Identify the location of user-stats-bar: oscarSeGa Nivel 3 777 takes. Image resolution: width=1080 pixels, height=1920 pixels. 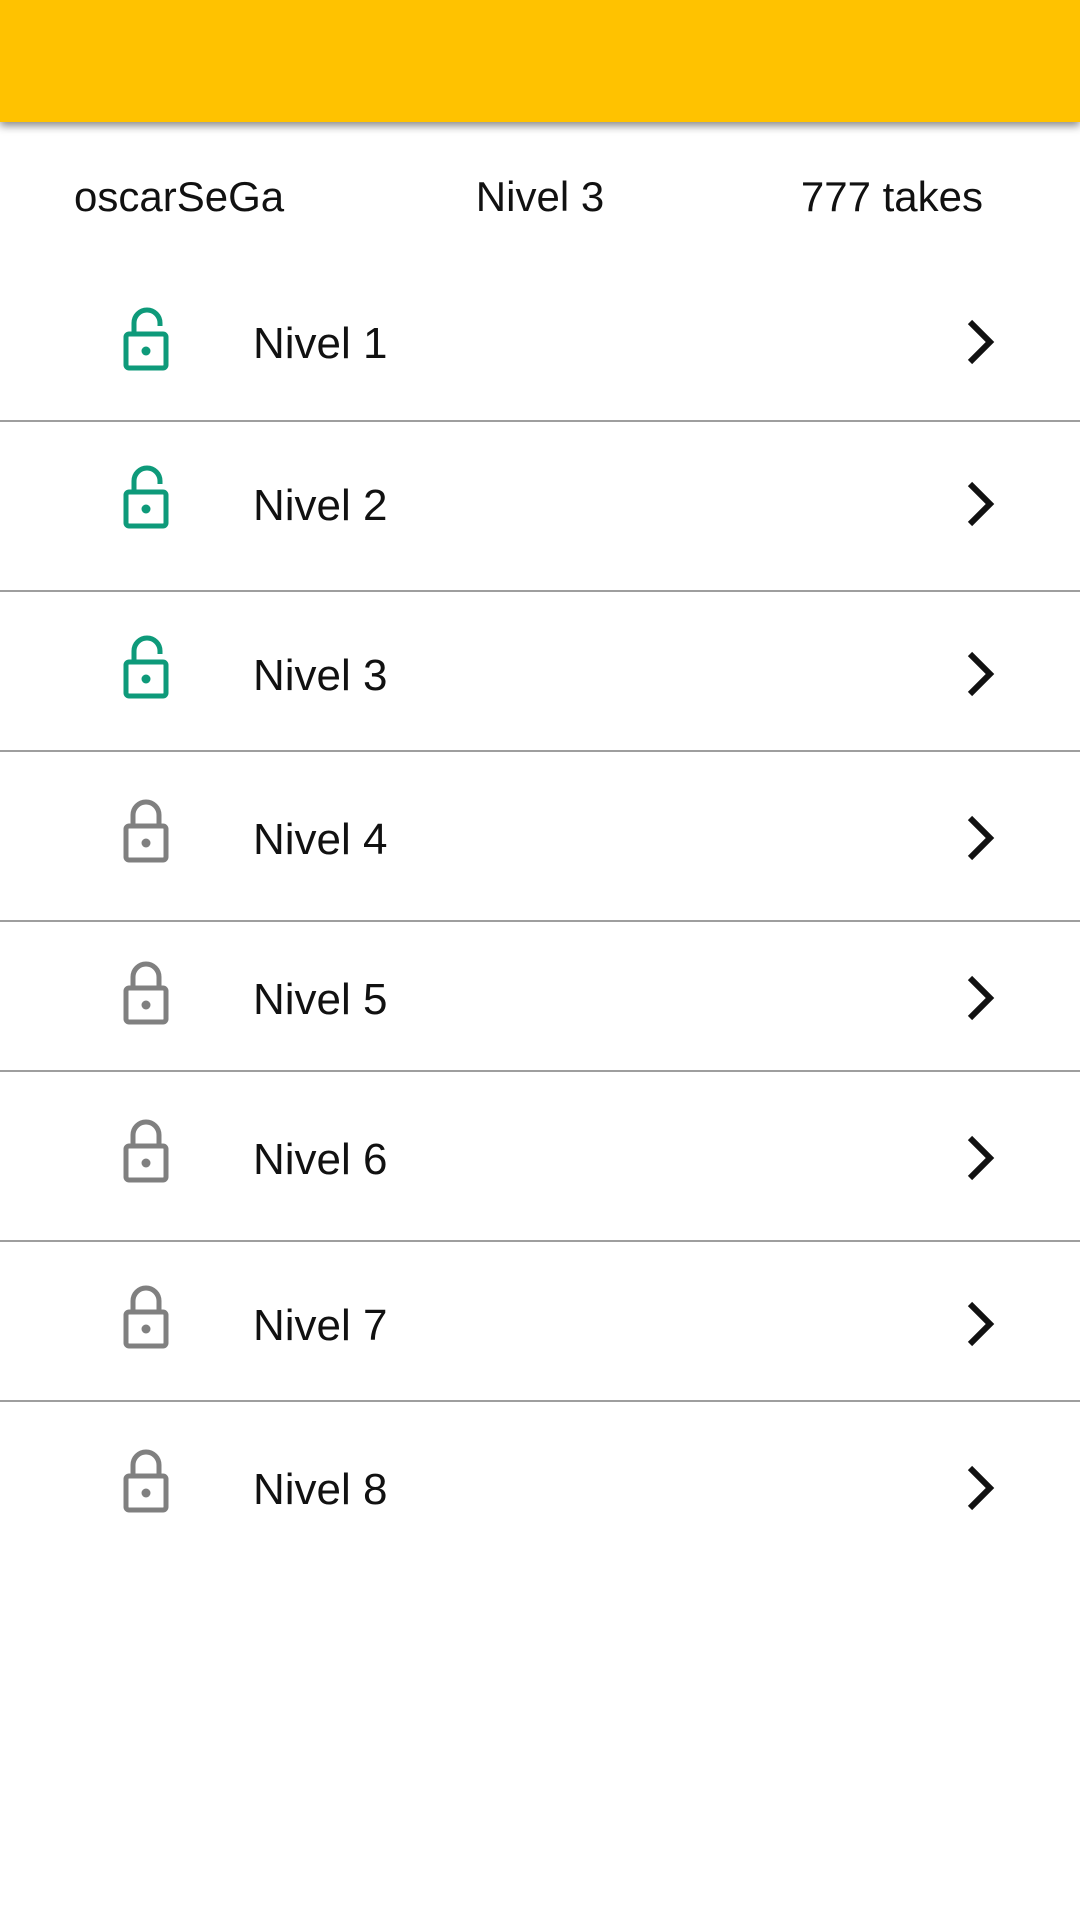
(540, 197).